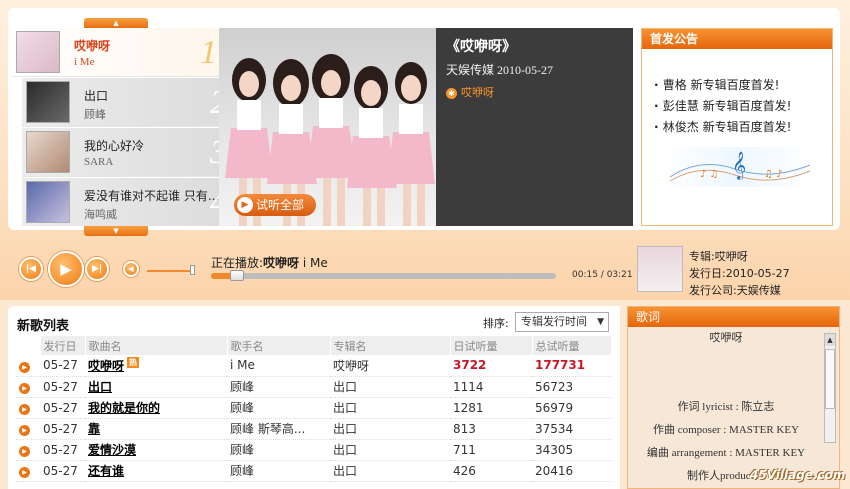 The width and height of the screenshot is (850, 489). Describe the element at coordinates (171, 271) in the screenshot. I see `volume-slider` at that location.